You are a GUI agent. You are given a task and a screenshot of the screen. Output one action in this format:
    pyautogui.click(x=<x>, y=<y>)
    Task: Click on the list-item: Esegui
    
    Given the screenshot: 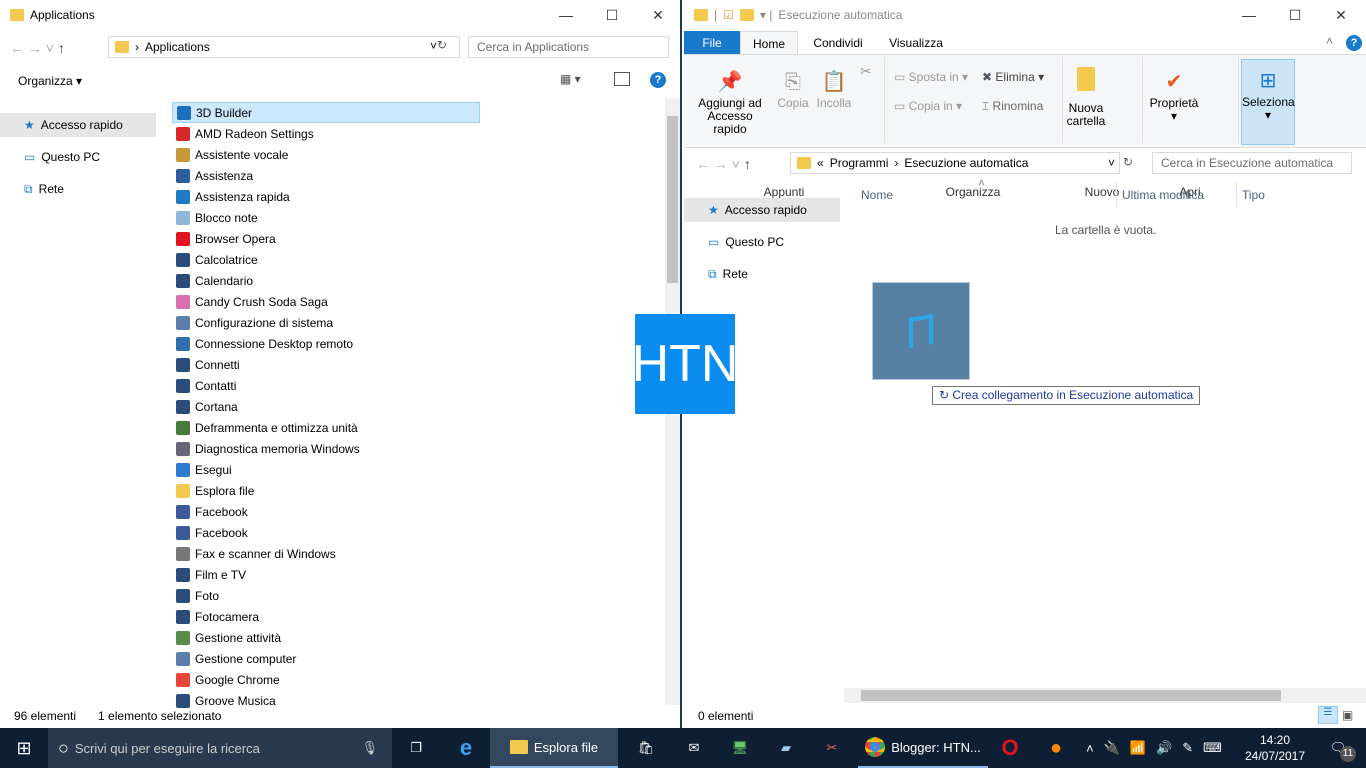 What is the action you would take?
    pyautogui.click(x=326, y=469)
    